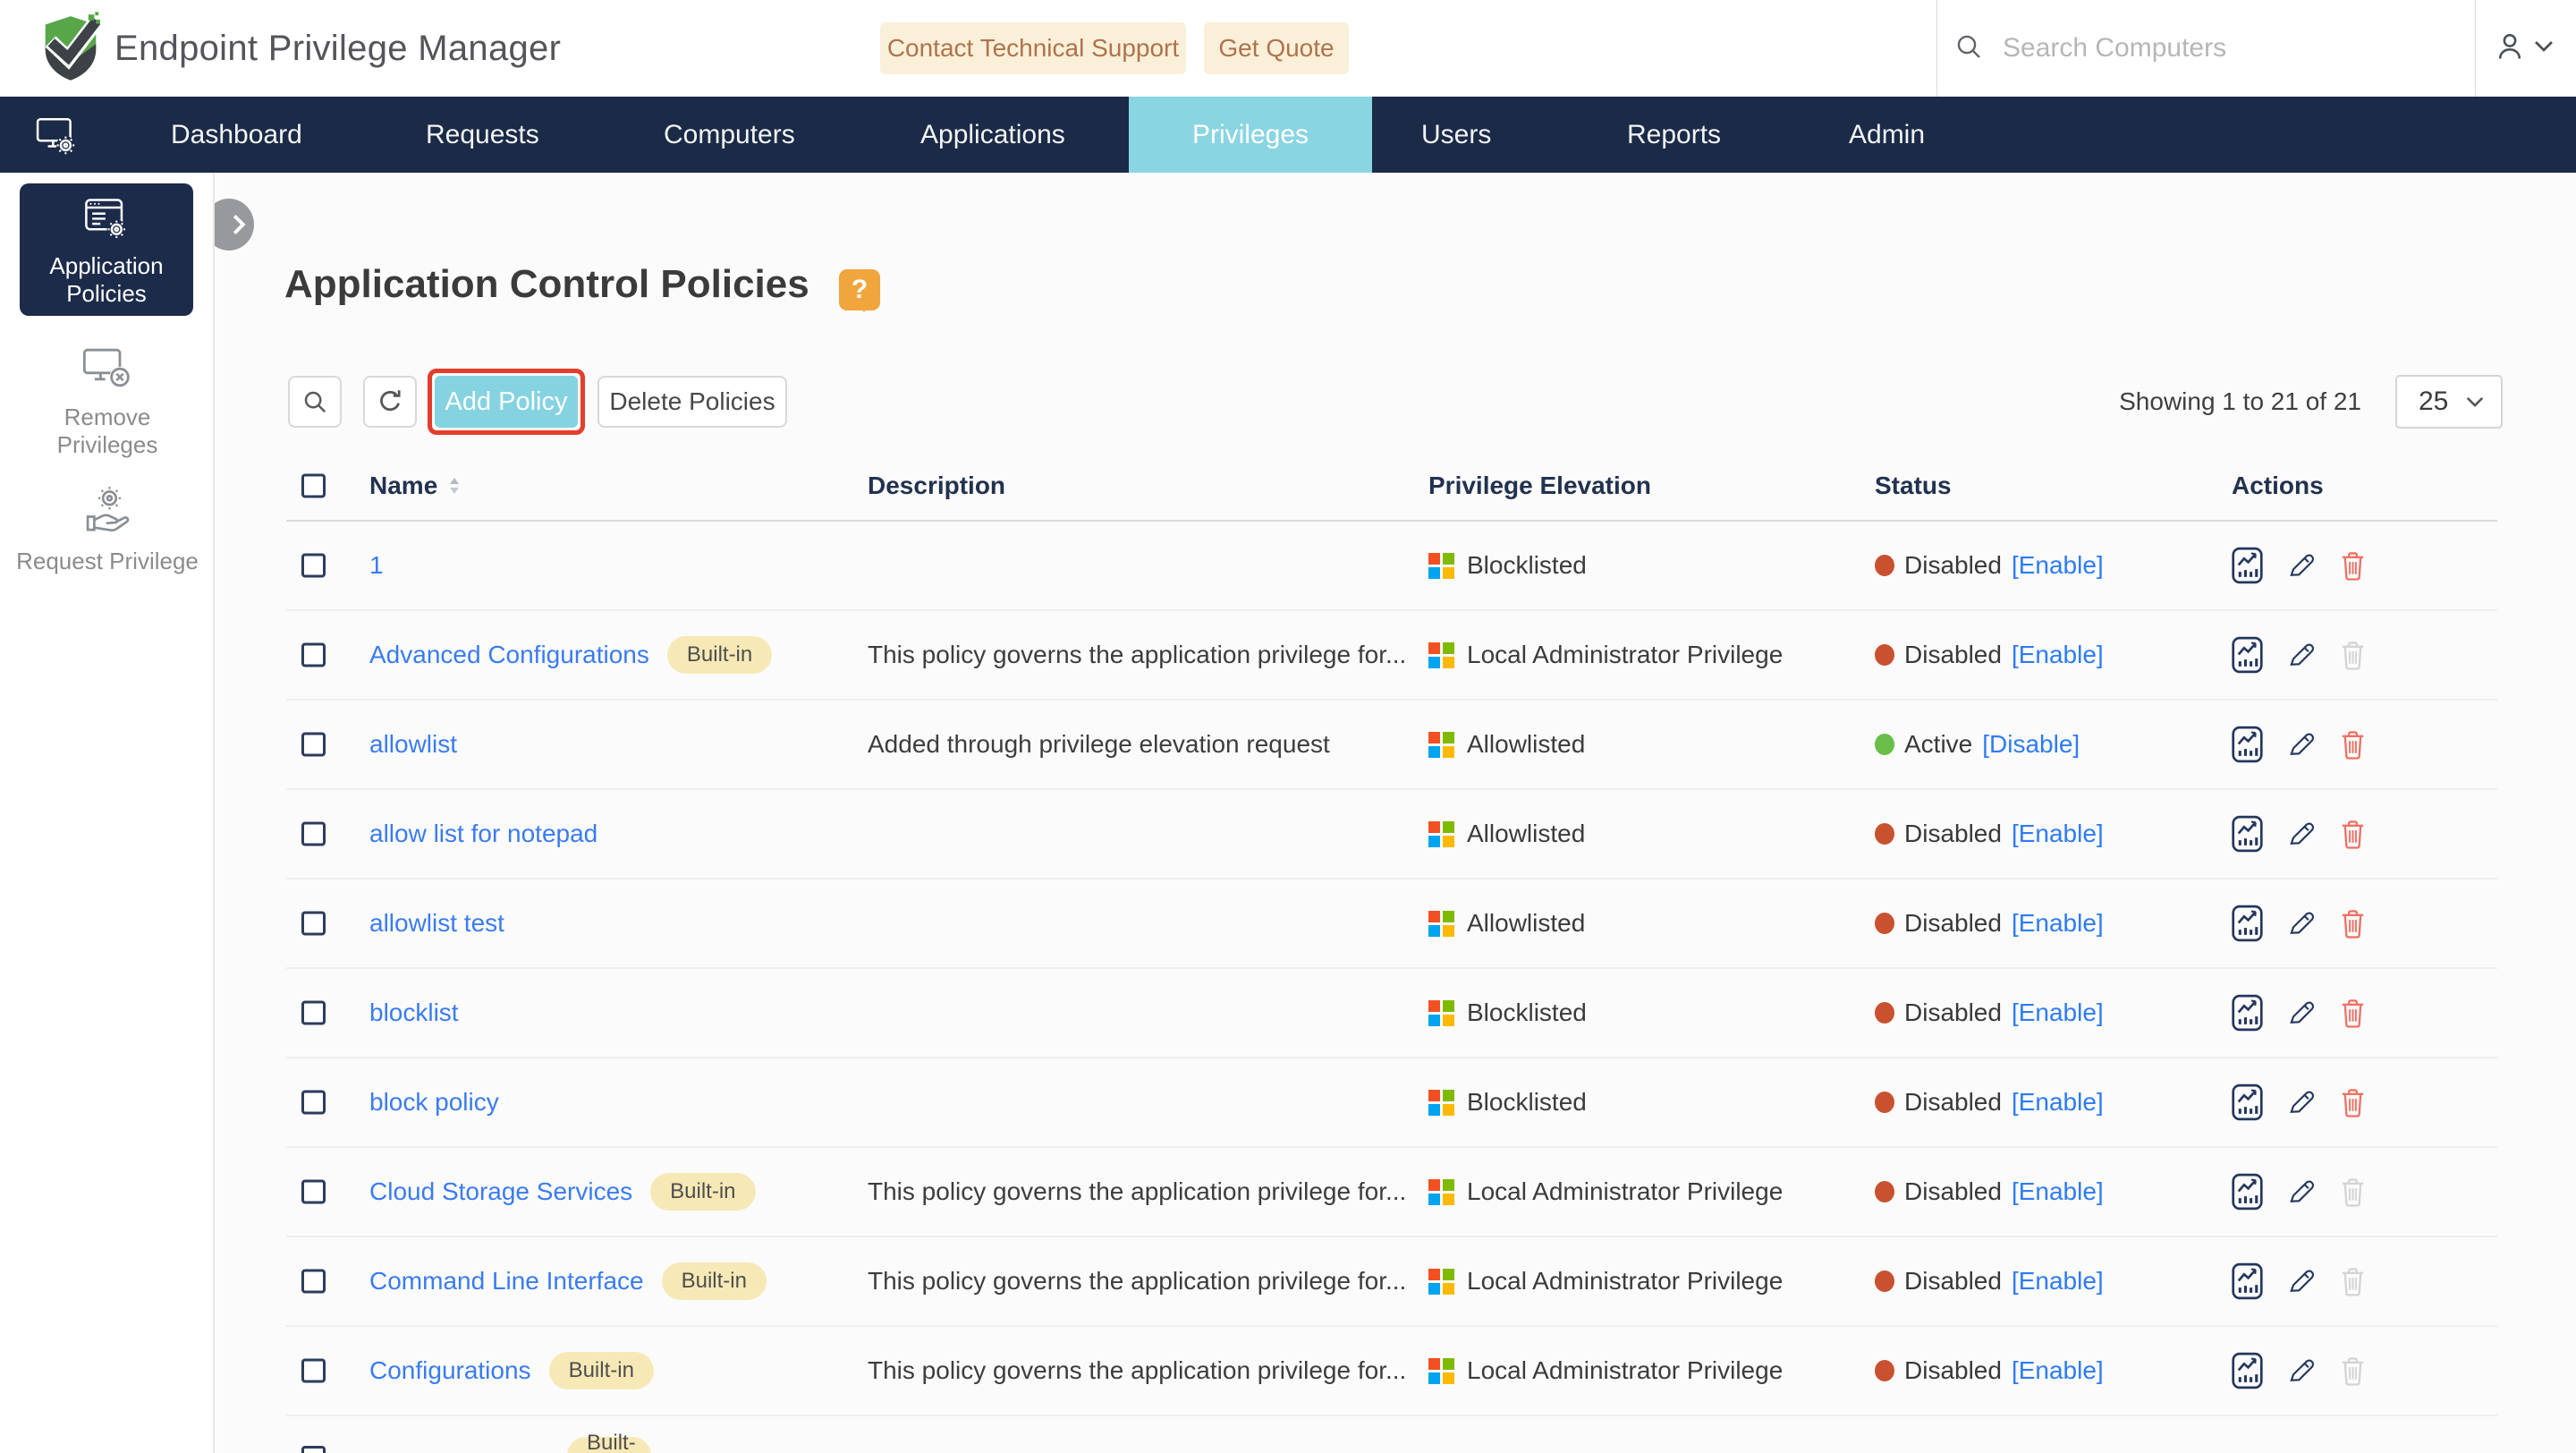 Image resolution: width=2576 pixels, height=1453 pixels. Describe the element at coordinates (482, 135) in the screenshot. I see `nav-item-requests: Requests` at that location.